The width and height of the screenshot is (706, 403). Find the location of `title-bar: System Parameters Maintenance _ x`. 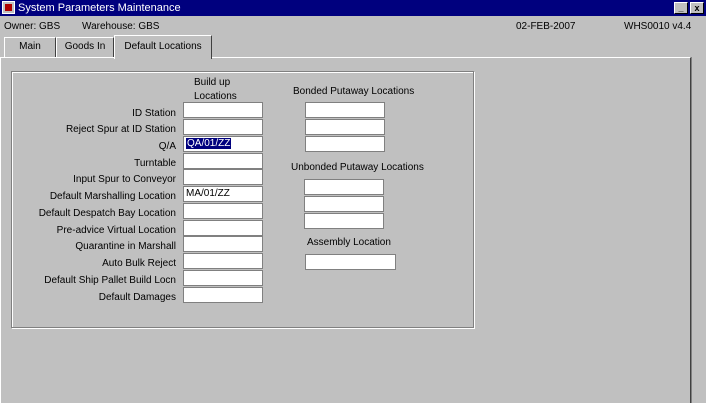

title-bar: System Parameters Maintenance _ x is located at coordinates (353, 8).